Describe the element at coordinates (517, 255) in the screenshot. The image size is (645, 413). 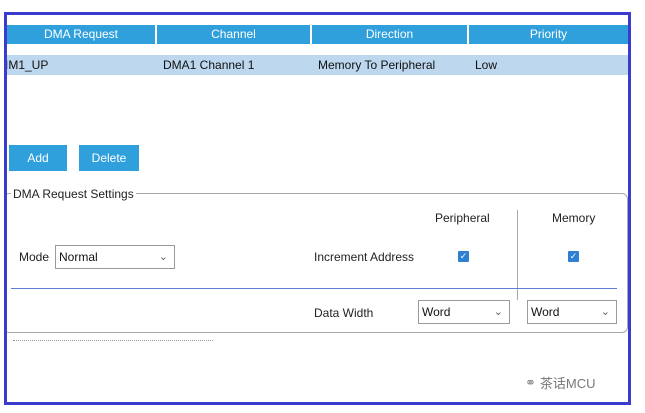
I see `column-divider` at that location.